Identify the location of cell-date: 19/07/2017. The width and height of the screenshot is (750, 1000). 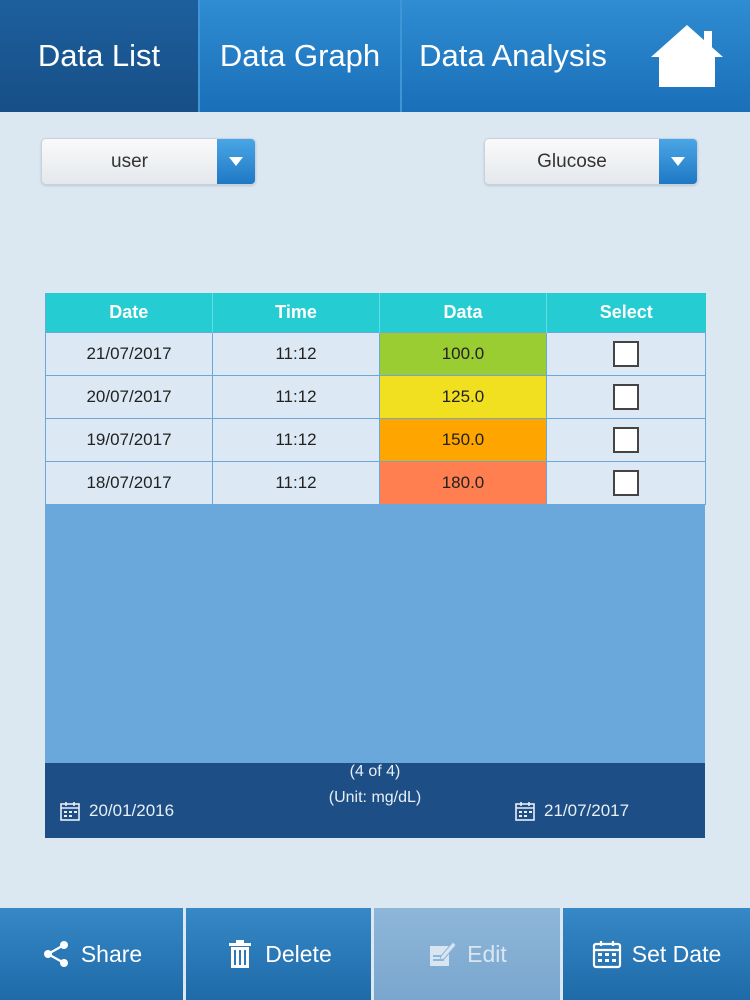
(129, 439).